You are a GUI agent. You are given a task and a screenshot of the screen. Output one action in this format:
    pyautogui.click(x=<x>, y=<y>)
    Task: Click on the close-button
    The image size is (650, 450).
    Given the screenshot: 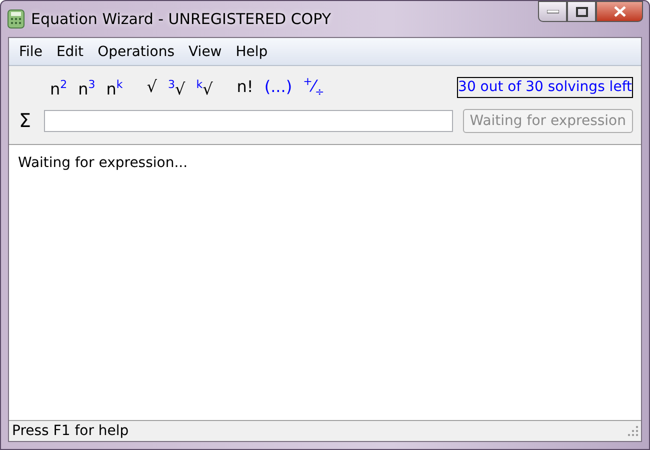 What is the action you would take?
    pyautogui.click(x=619, y=11)
    